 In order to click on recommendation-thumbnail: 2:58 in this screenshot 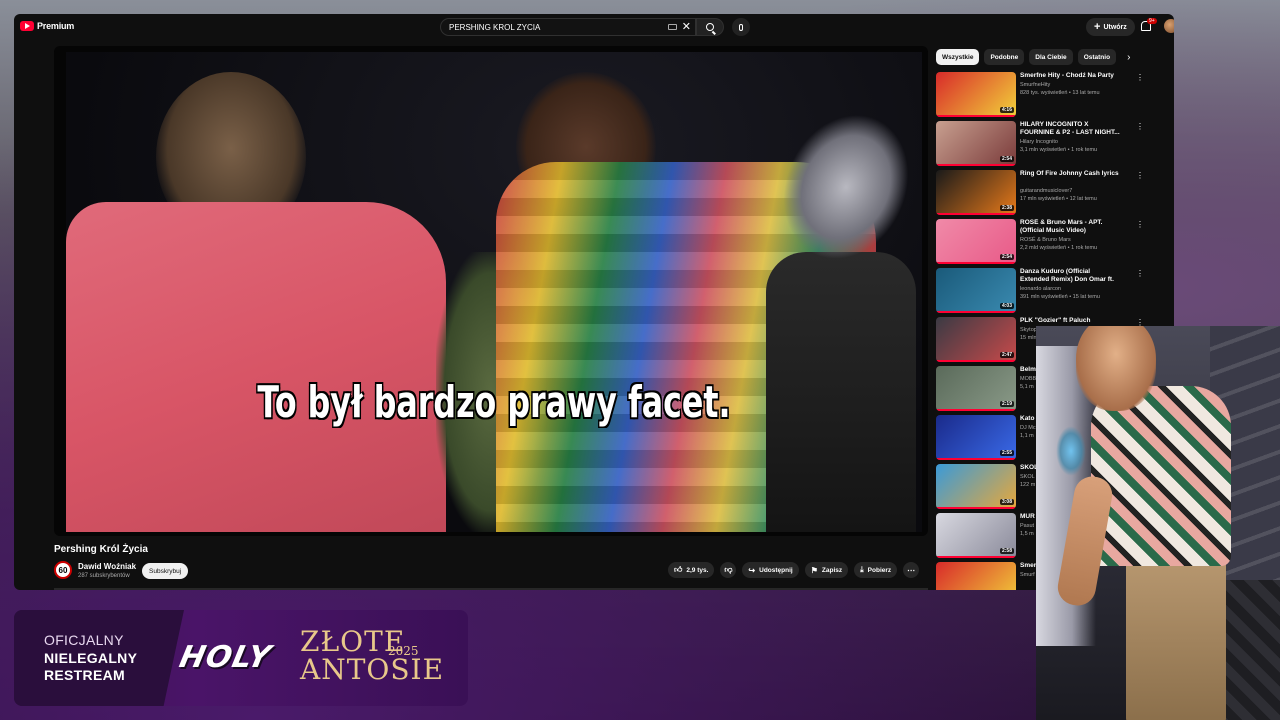, I will do `click(976, 535)`.